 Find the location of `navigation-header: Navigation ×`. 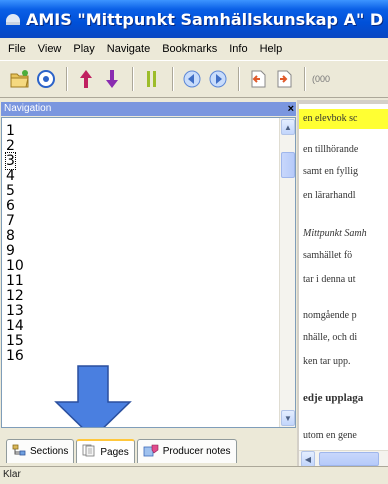

navigation-header: Navigation × is located at coordinates (148, 109).